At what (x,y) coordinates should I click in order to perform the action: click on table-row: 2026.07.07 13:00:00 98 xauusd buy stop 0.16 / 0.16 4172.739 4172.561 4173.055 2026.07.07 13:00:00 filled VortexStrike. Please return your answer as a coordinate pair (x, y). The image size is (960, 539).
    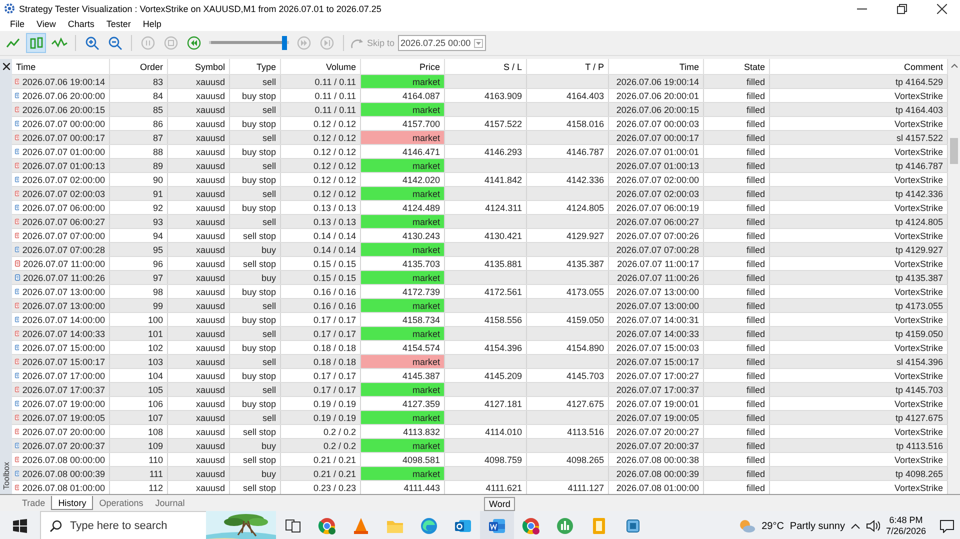
    Looking at the image, I should click on (480, 292).